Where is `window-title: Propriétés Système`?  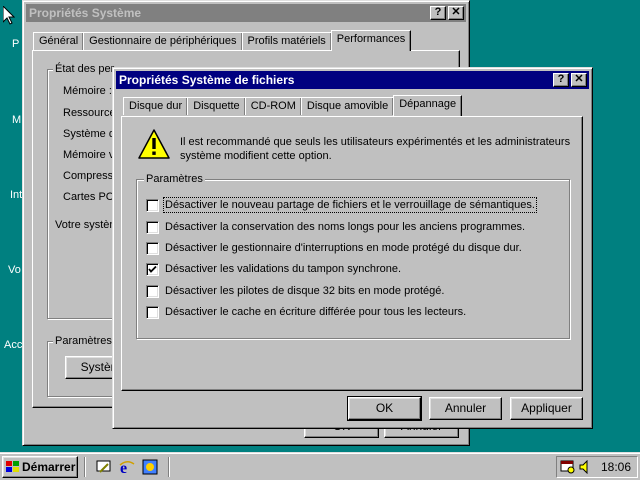 window-title: Propriétés Système is located at coordinates (85, 13).